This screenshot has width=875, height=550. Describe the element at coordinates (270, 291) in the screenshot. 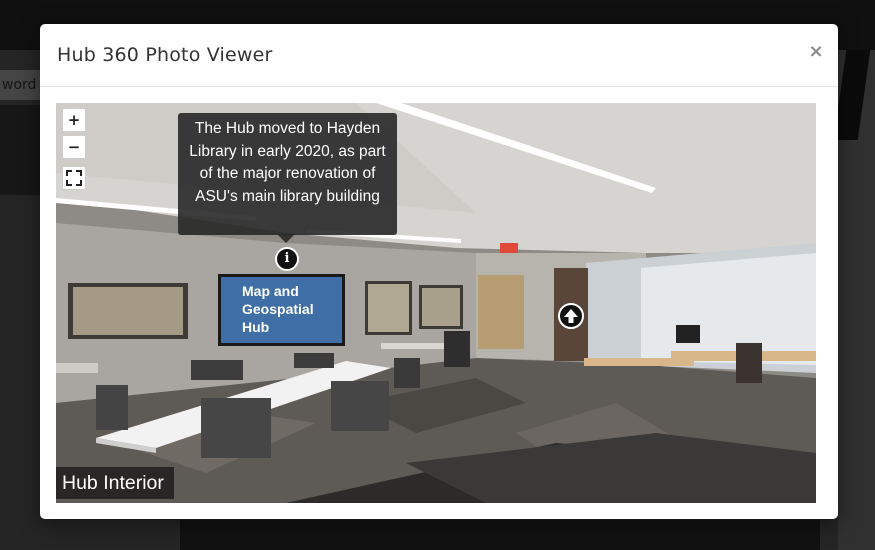

I see `svg-text: Map and` at that location.